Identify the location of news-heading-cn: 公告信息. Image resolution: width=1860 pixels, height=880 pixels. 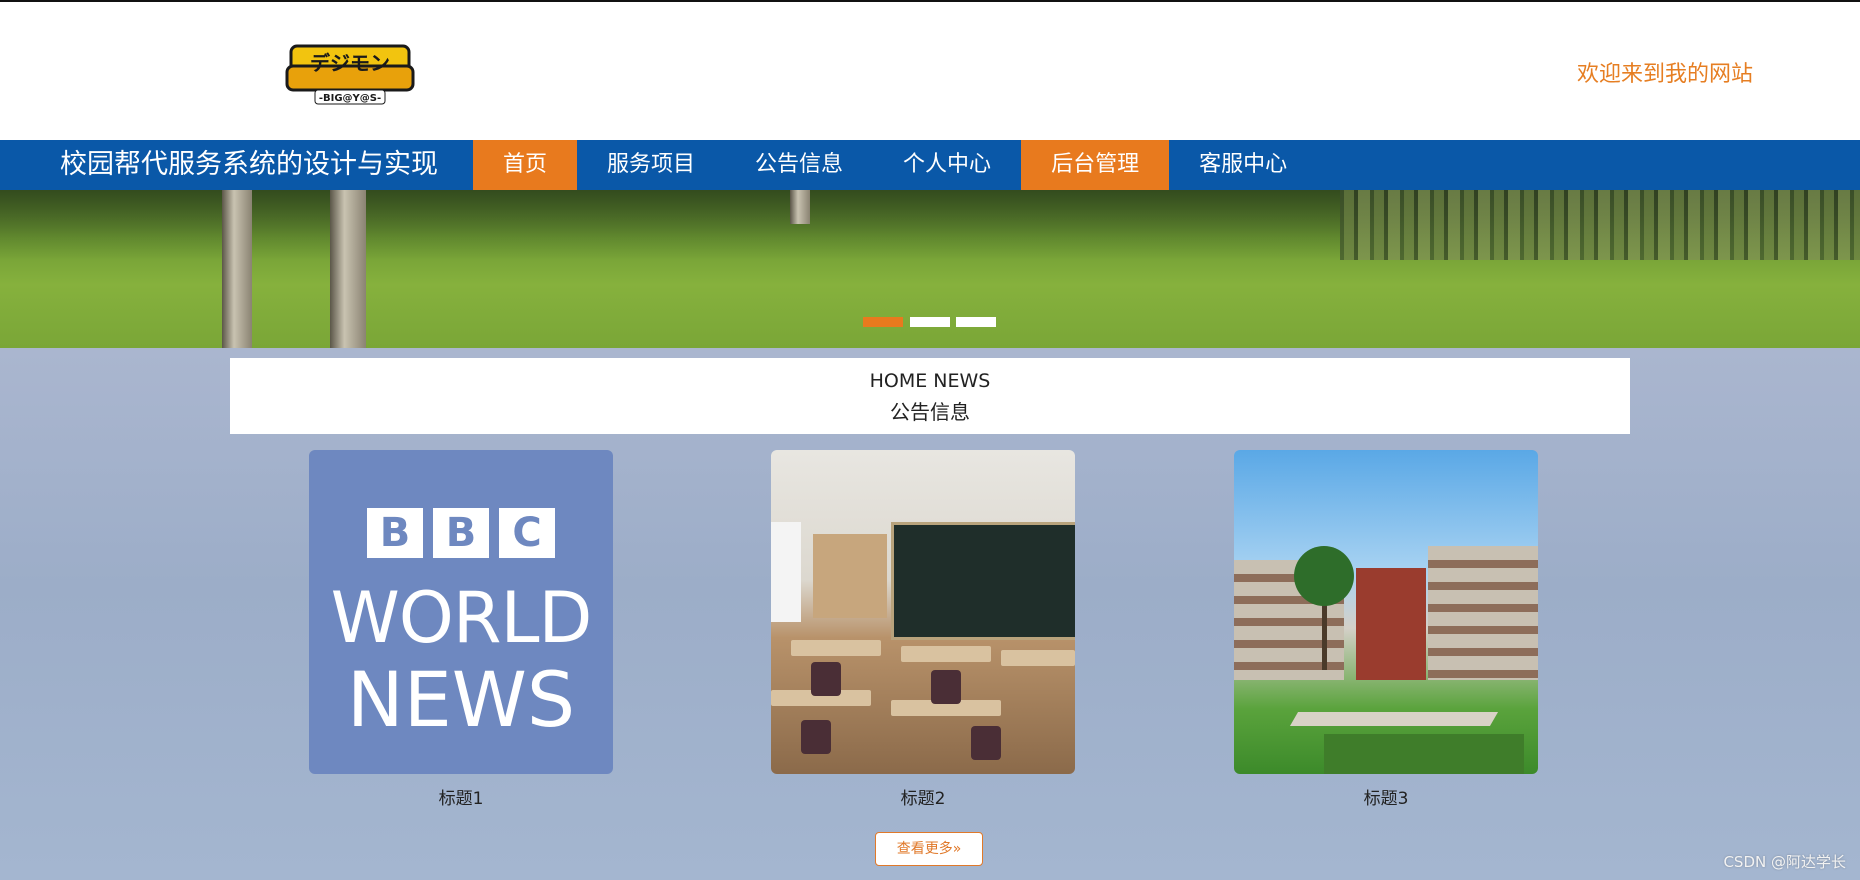
(930, 412).